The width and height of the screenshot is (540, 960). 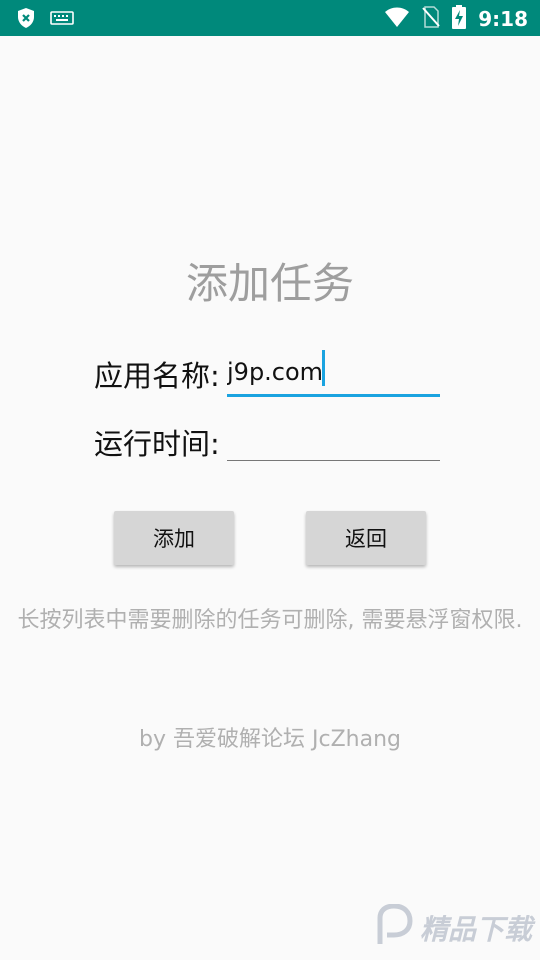 I want to click on shield-icon, so click(x=26, y=20).